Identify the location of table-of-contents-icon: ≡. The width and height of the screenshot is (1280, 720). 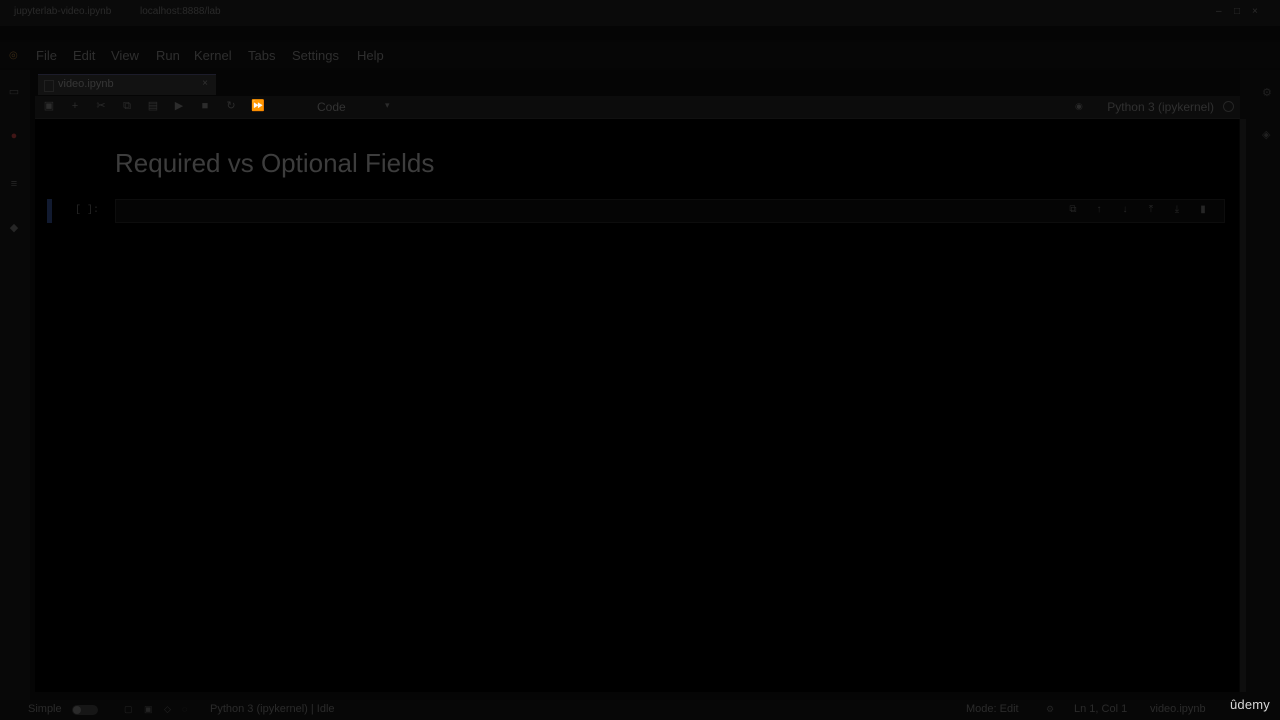
(14, 184).